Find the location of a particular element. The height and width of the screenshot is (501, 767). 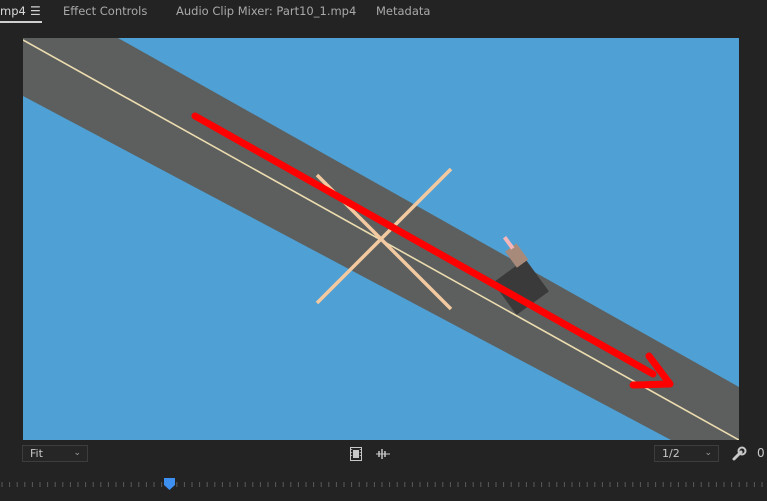

tab-label: mp4 is located at coordinates (13, 11).